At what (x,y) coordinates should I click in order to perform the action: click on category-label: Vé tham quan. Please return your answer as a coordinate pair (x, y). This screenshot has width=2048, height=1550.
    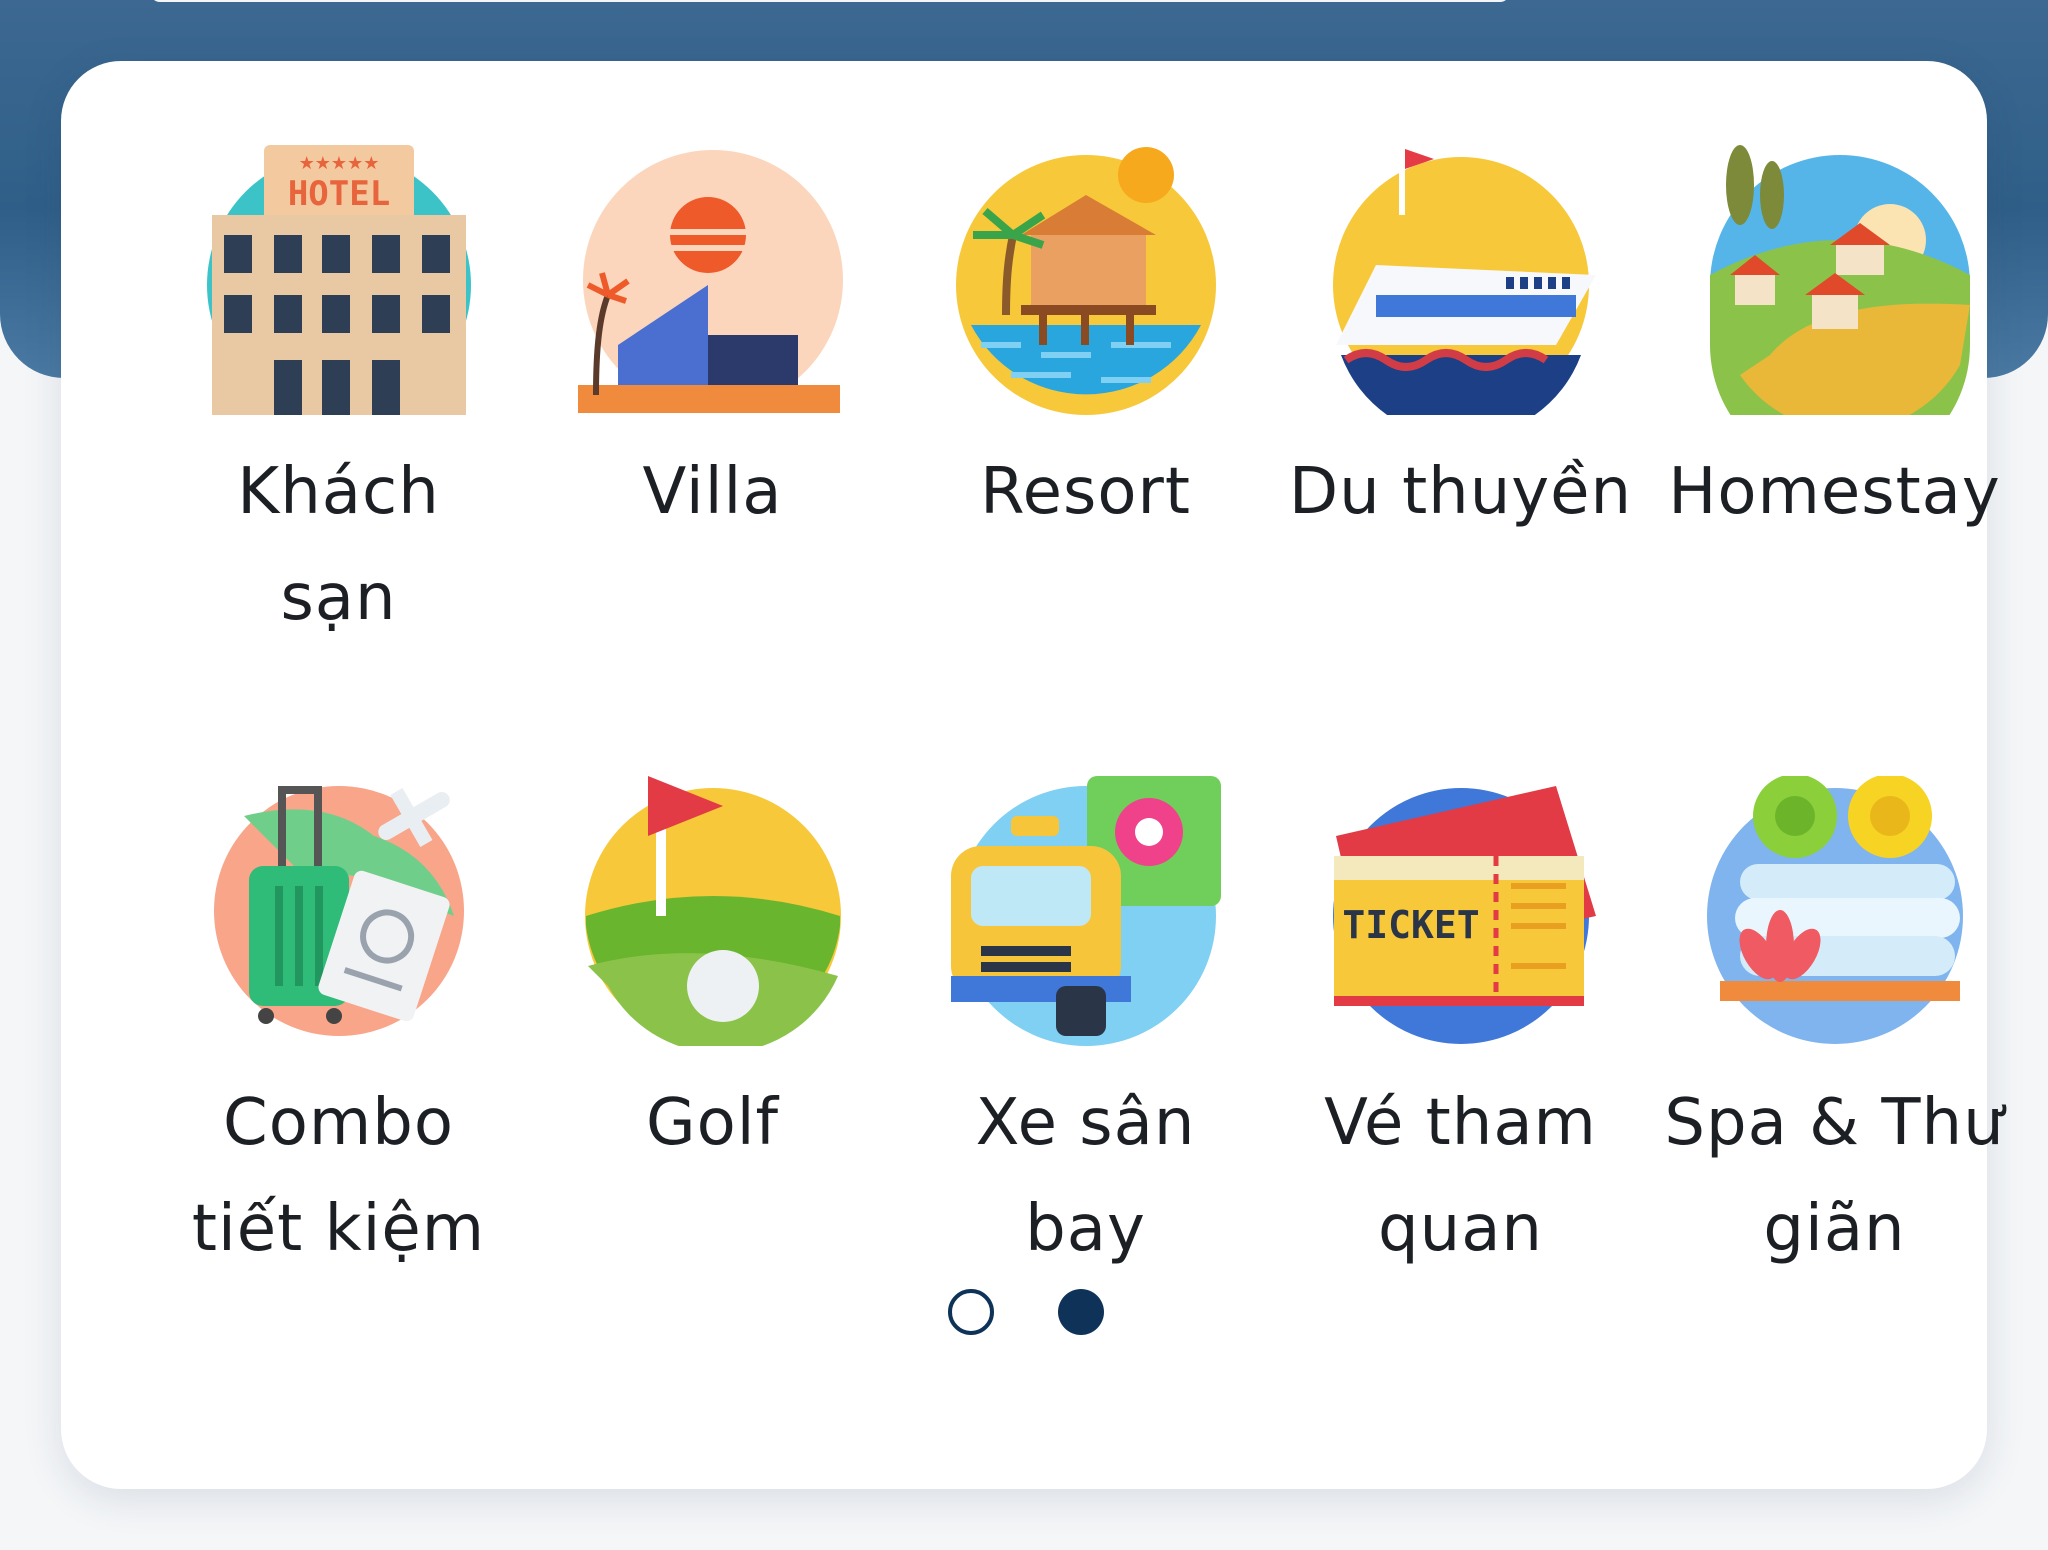
    Looking at the image, I should click on (1460, 1176).